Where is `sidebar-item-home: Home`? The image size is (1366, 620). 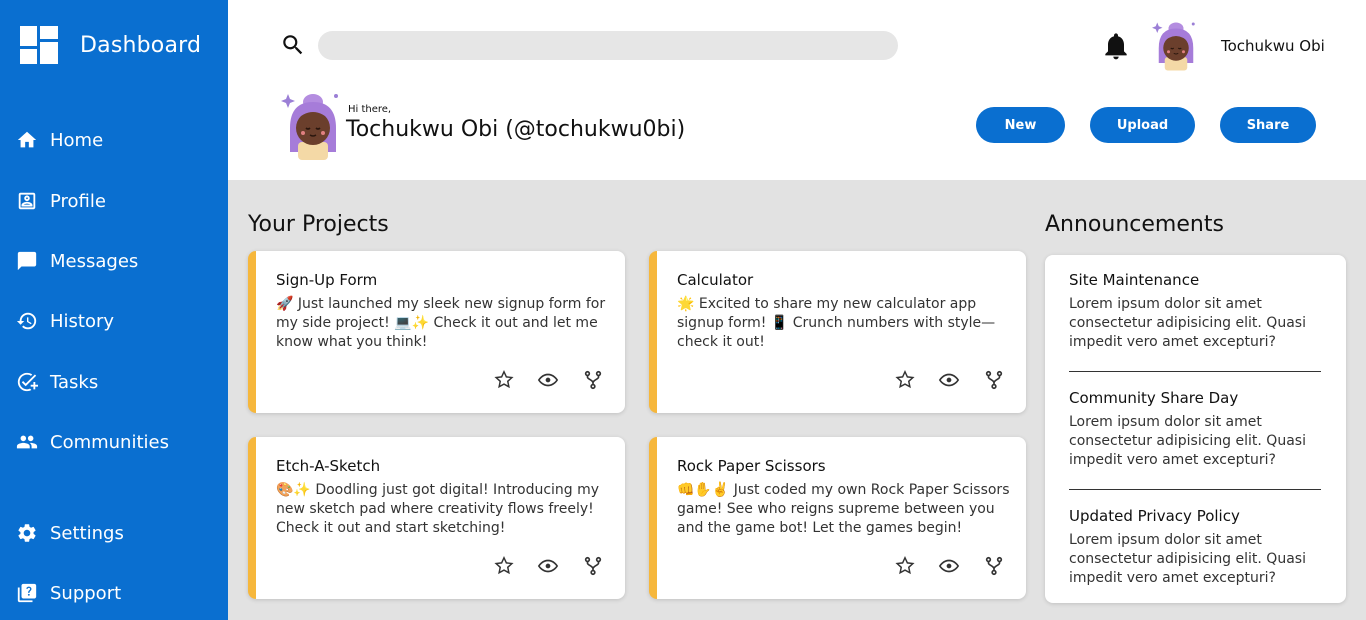
sidebar-item-home: Home is located at coordinates (59, 140).